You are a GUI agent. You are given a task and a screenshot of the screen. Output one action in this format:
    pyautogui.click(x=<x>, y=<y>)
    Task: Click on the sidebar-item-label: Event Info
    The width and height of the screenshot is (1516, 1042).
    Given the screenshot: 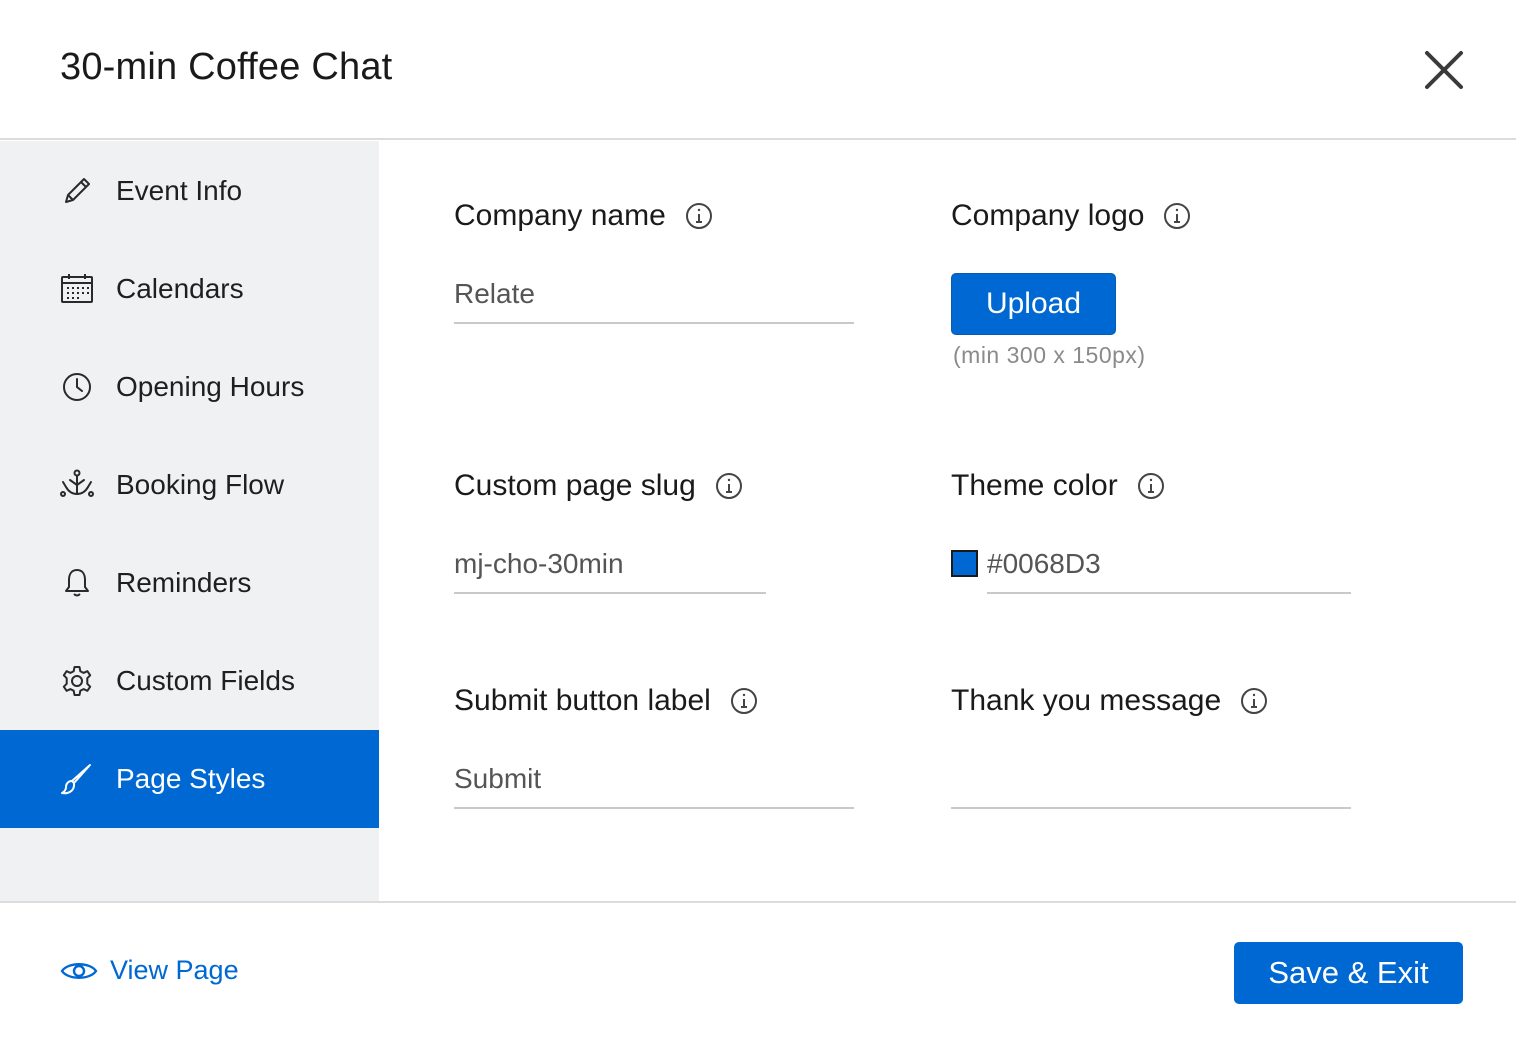 What is the action you would take?
    pyautogui.click(x=179, y=190)
    